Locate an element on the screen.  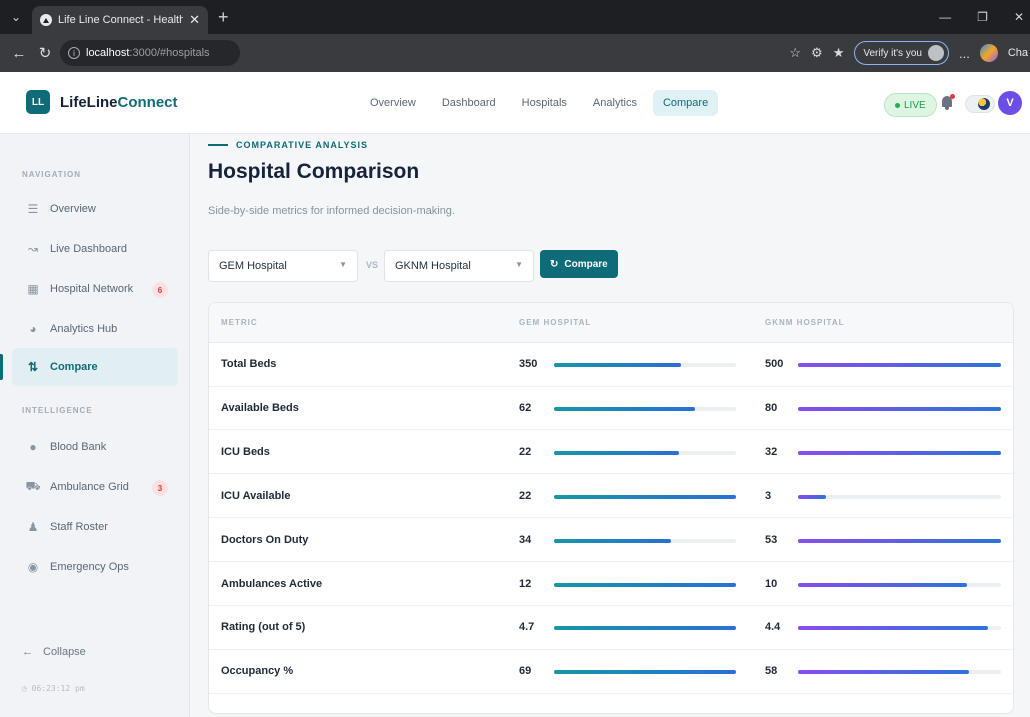
eyebrow-label: COMPARATIVE ANALYSIS is located at coordinates (302, 145).